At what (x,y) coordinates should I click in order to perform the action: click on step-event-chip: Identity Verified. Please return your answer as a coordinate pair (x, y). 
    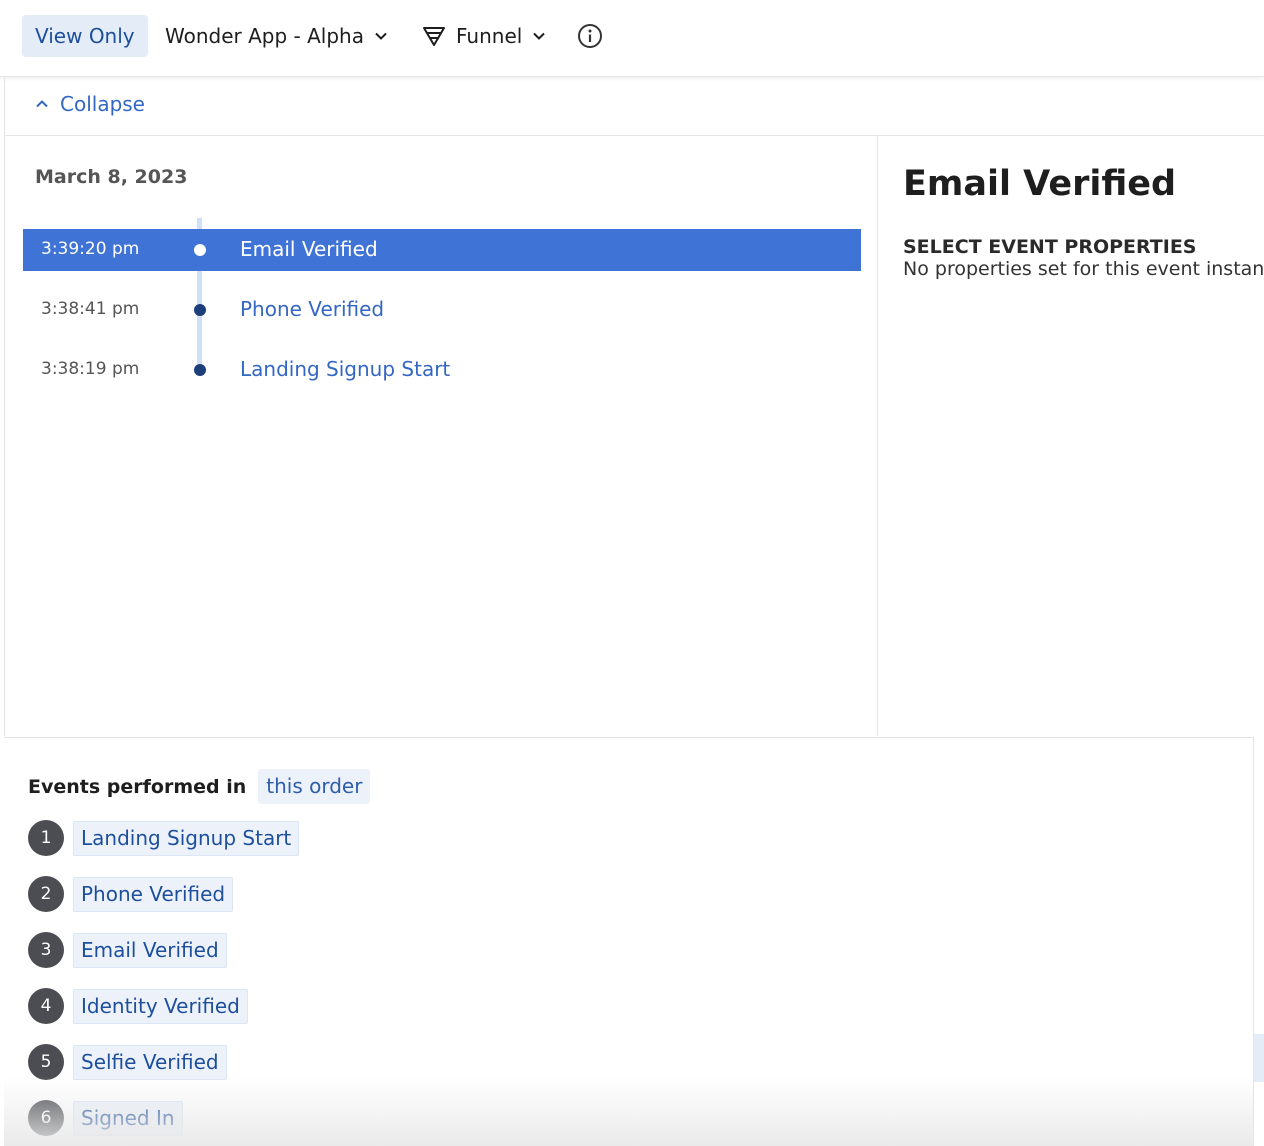
    Looking at the image, I should click on (160, 1006).